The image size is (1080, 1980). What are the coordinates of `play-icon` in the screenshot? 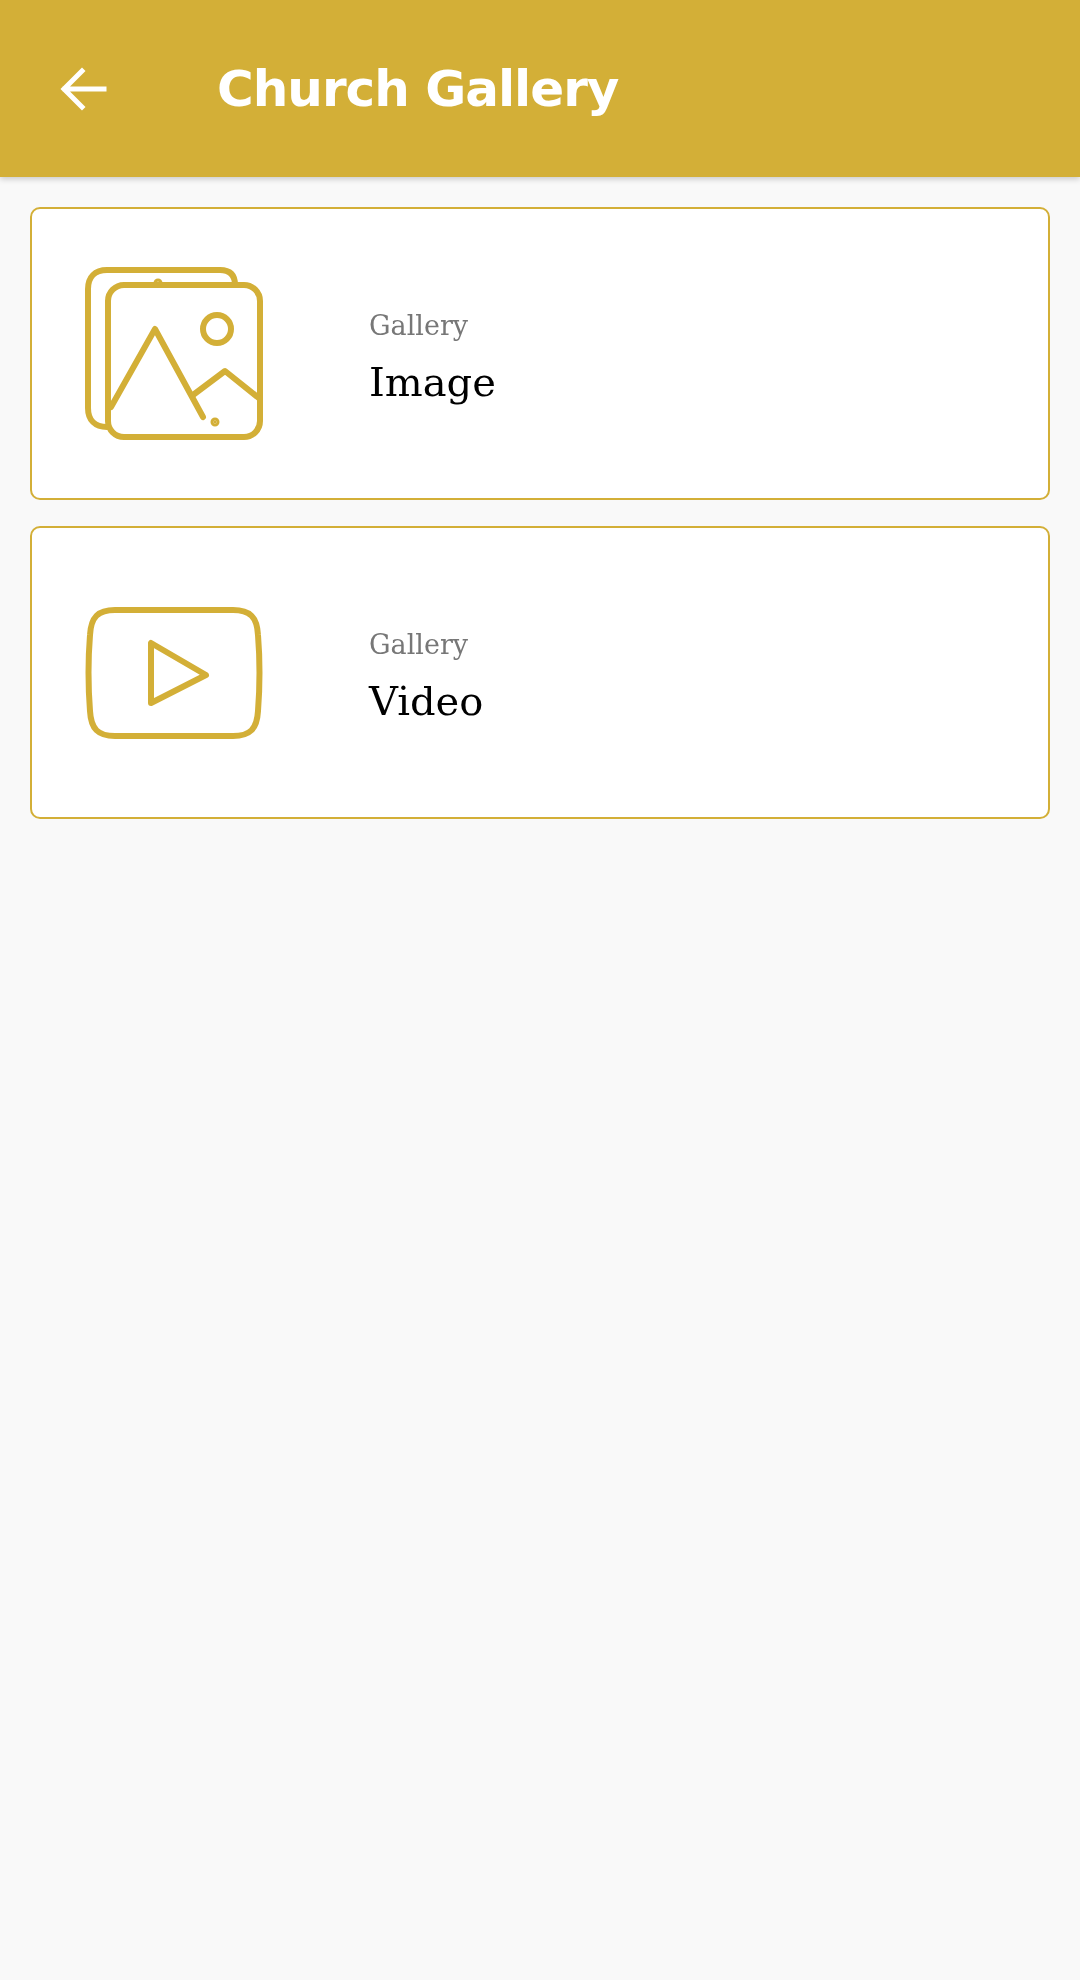 It's located at (174, 672).